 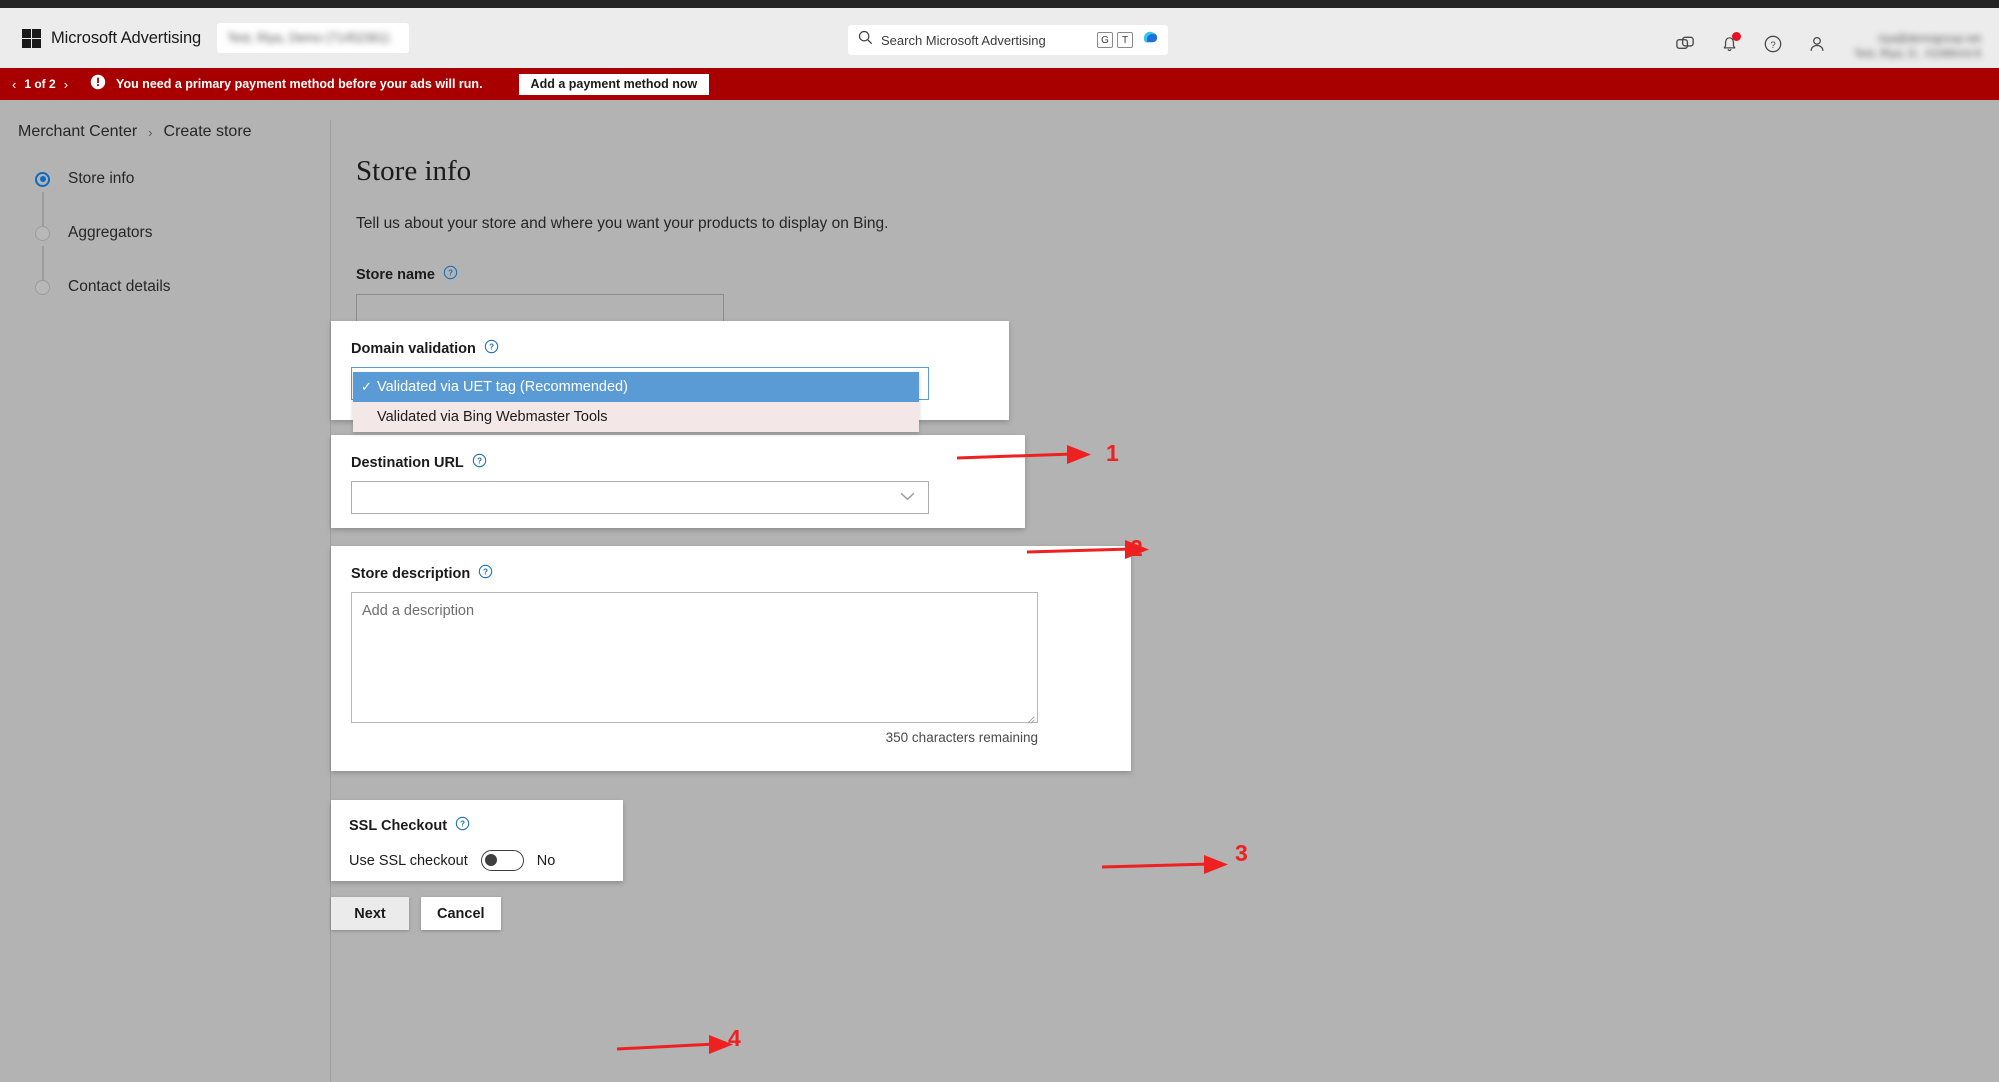 I want to click on ssl-toggle-state: No, so click(x=546, y=860).